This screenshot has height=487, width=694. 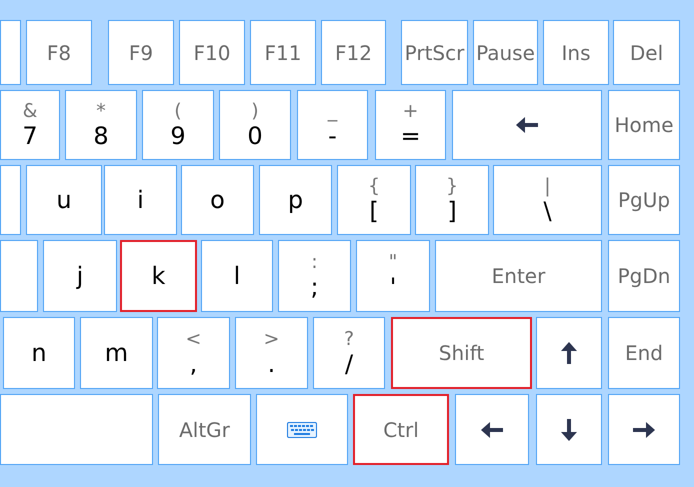 What do you see at coordinates (217, 200) in the screenshot?
I see `key: o` at bounding box center [217, 200].